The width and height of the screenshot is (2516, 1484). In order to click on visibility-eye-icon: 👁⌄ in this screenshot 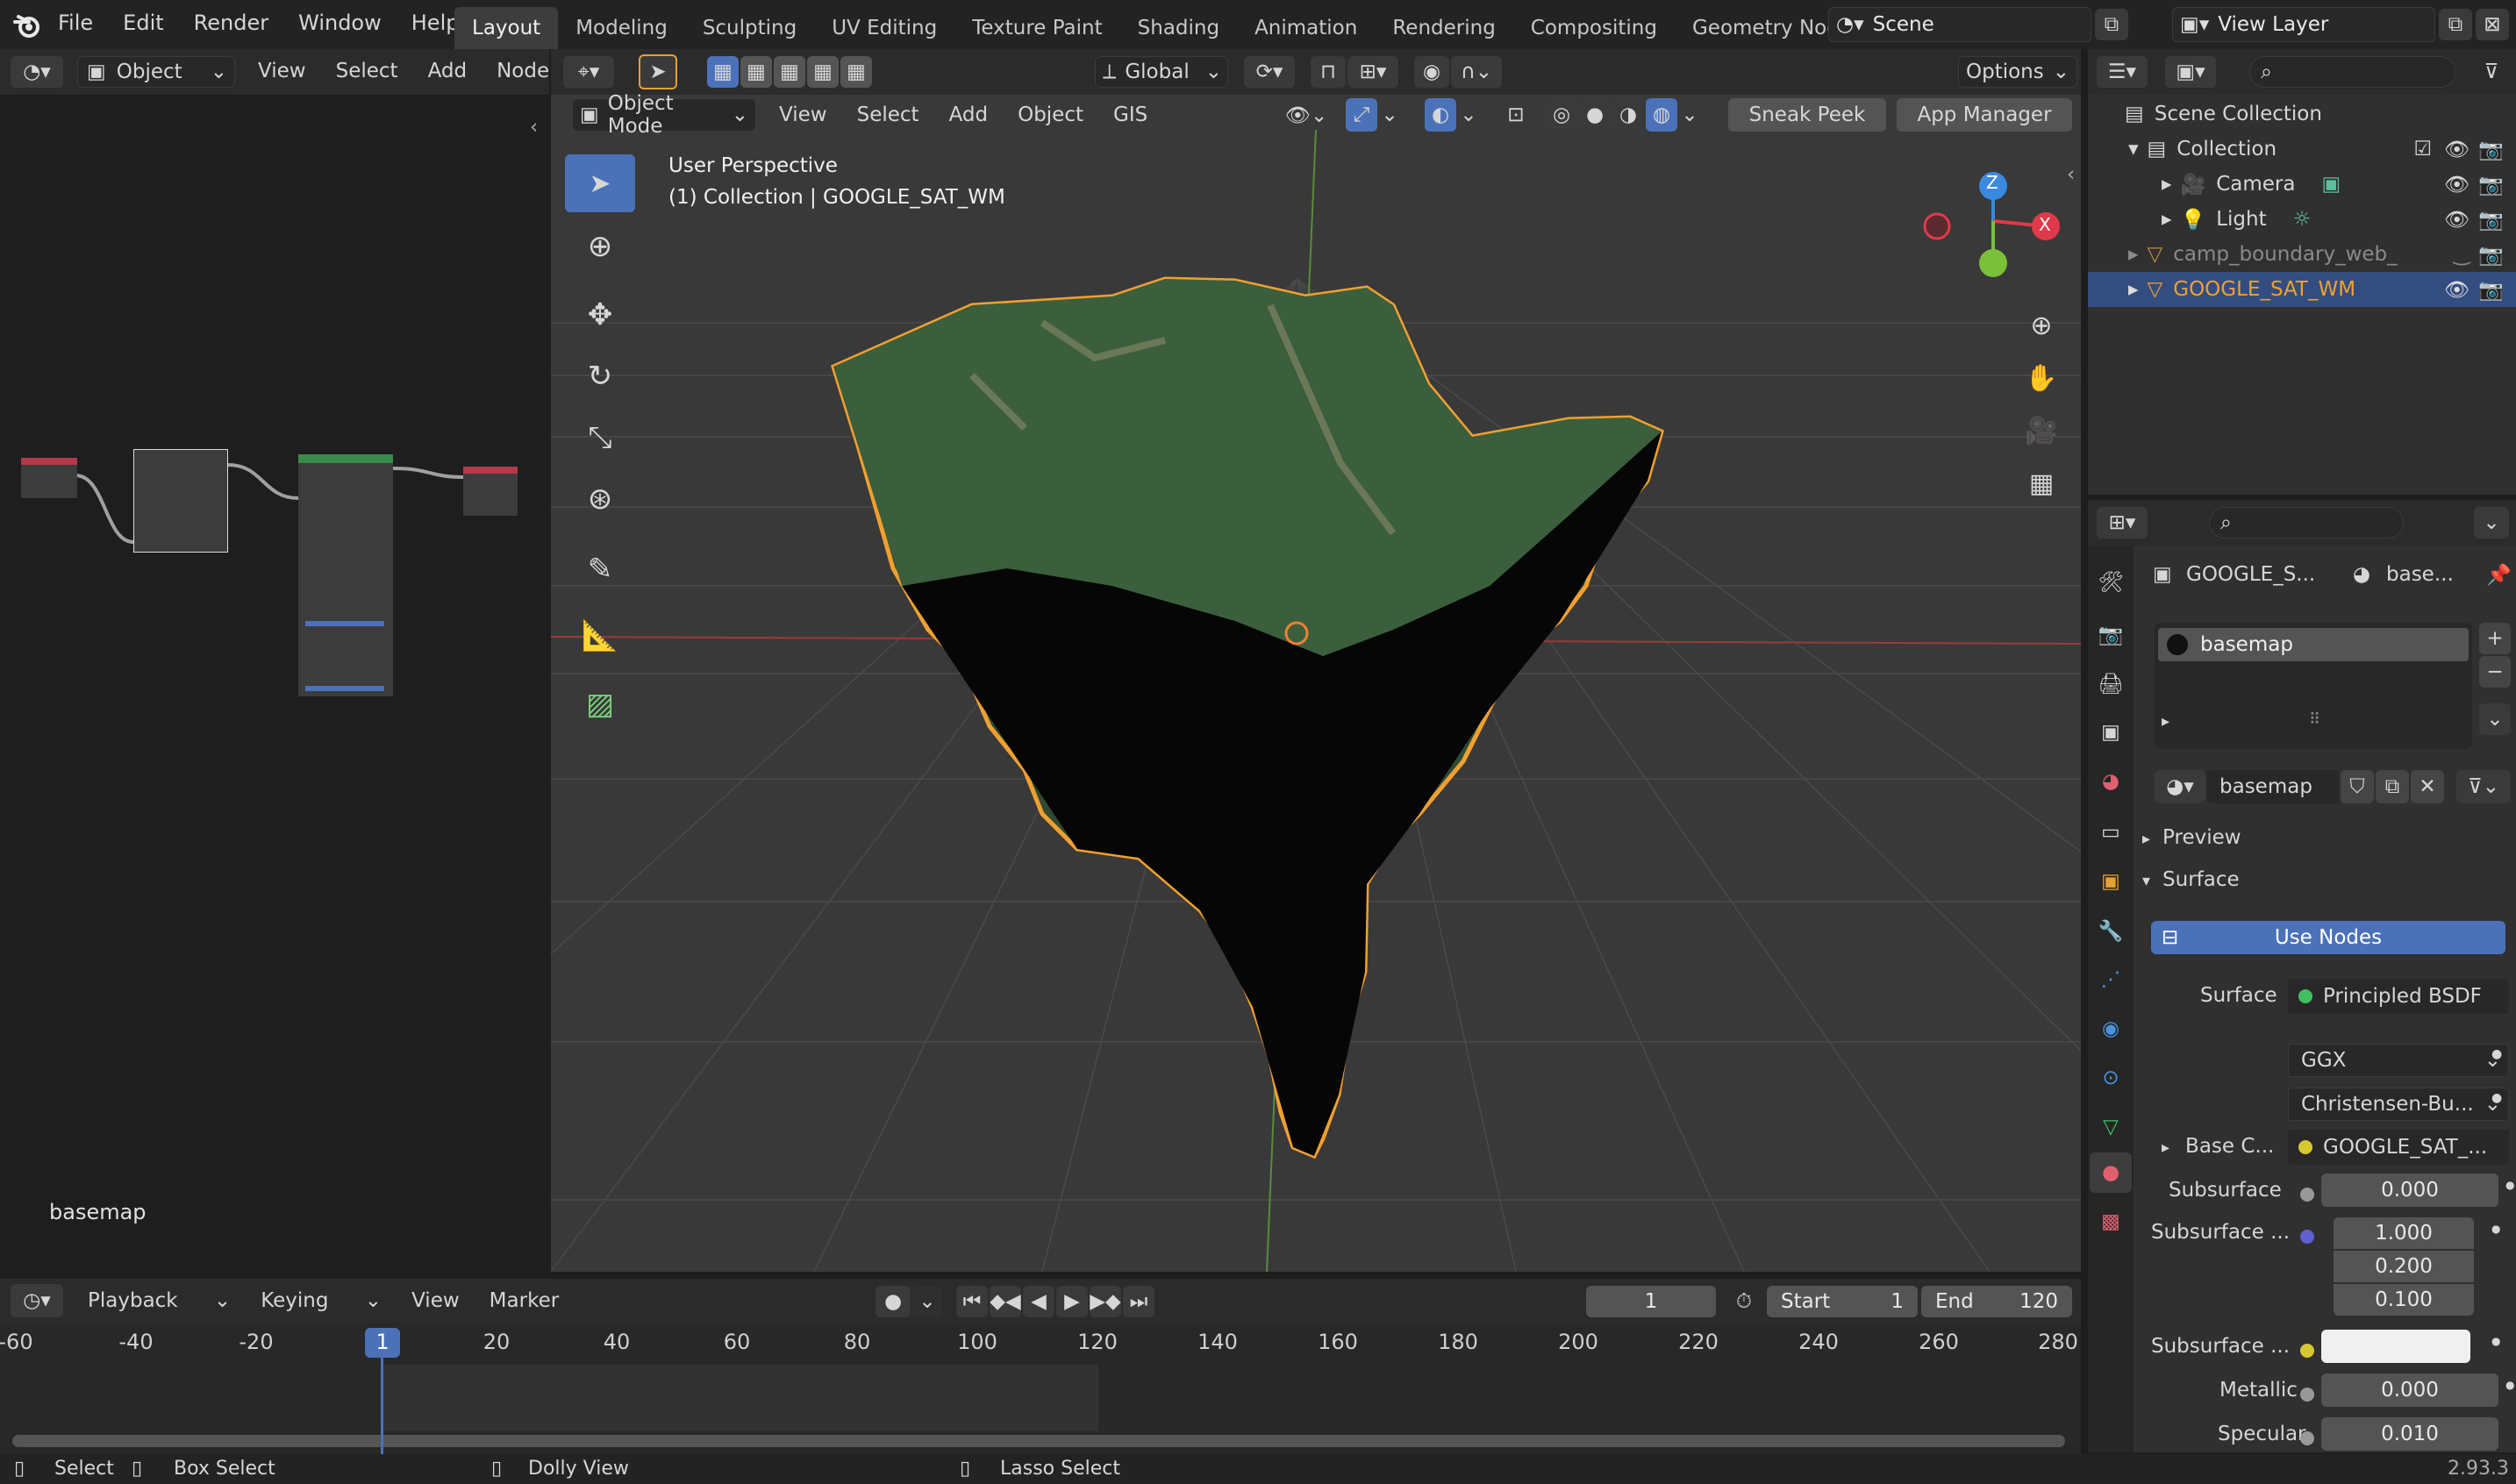, I will do `click(1307, 115)`.